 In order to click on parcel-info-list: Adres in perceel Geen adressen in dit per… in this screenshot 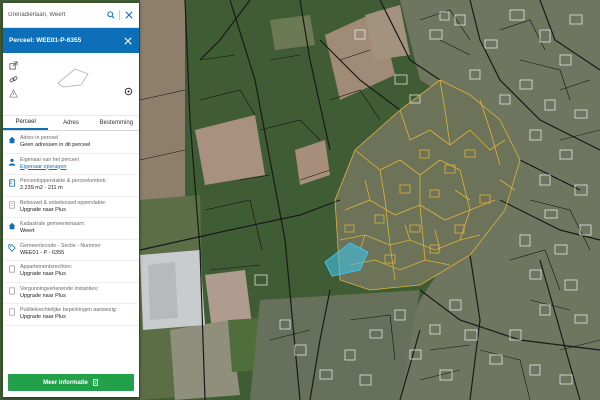, I will do `click(71, 228)`.